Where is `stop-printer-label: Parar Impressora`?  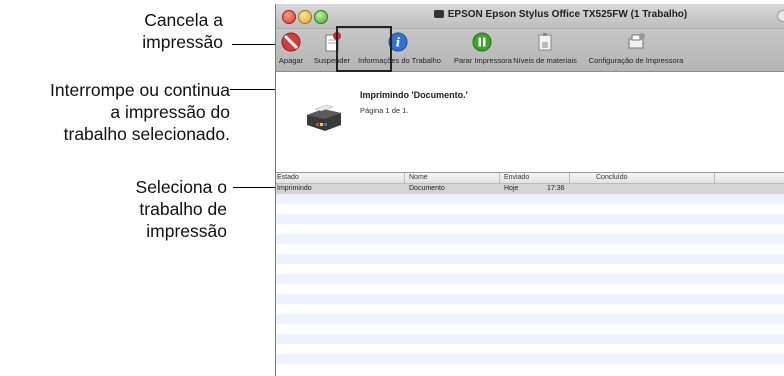
stop-printer-label: Parar Impressora is located at coordinates (483, 60).